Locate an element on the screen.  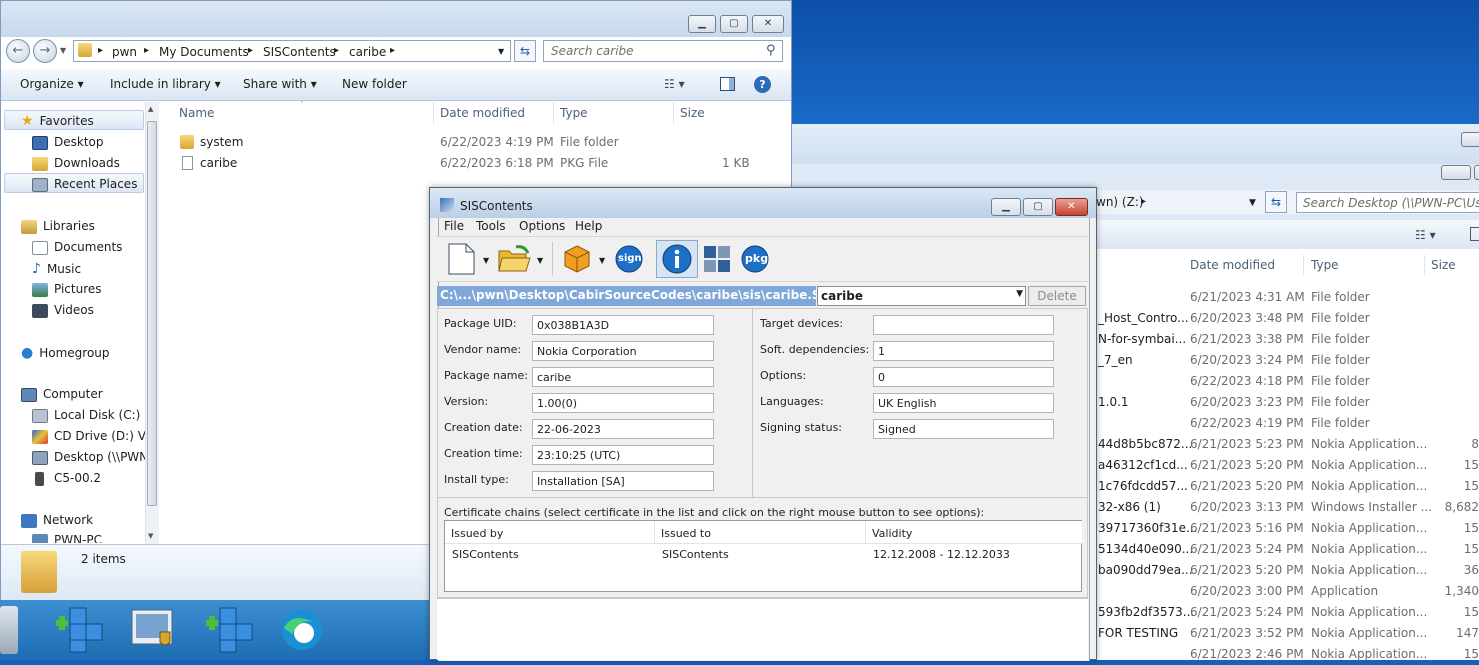
cert-col-issued-to: Issued to is located at coordinates (760, 532).